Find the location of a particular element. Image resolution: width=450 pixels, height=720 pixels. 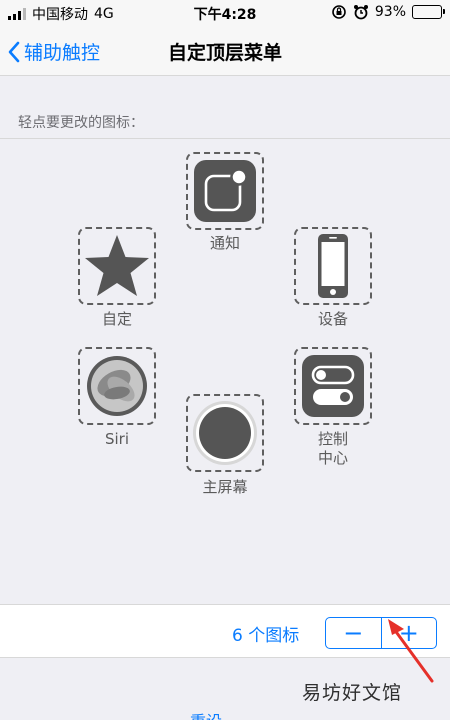

icon-slot-notification is located at coordinates (225, 191).